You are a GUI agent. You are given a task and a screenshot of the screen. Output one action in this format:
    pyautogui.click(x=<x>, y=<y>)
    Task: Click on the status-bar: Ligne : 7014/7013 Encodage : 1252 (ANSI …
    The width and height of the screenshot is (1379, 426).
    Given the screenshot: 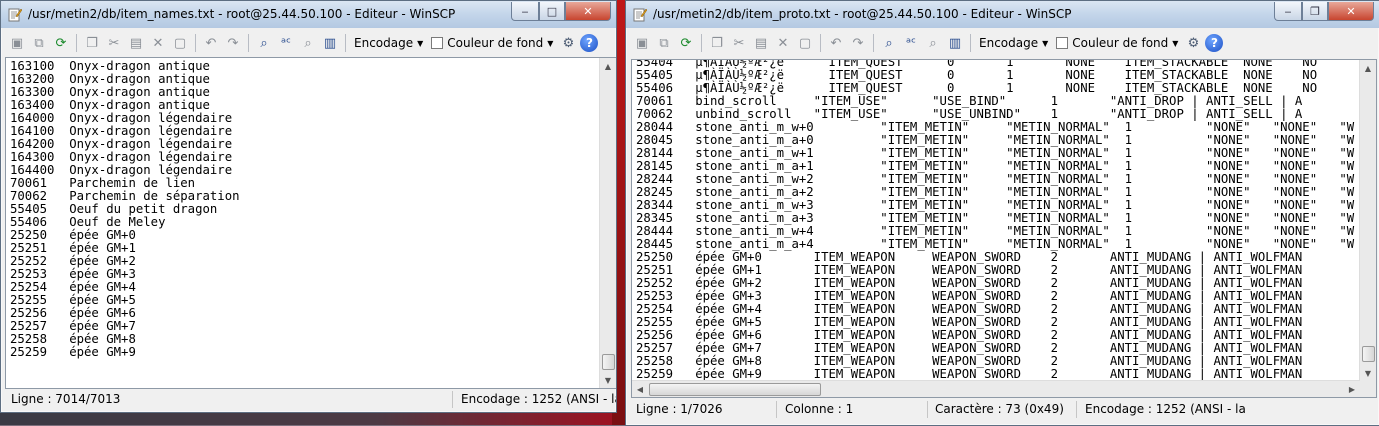 What is the action you would take?
    pyautogui.click(x=310, y=400)
    